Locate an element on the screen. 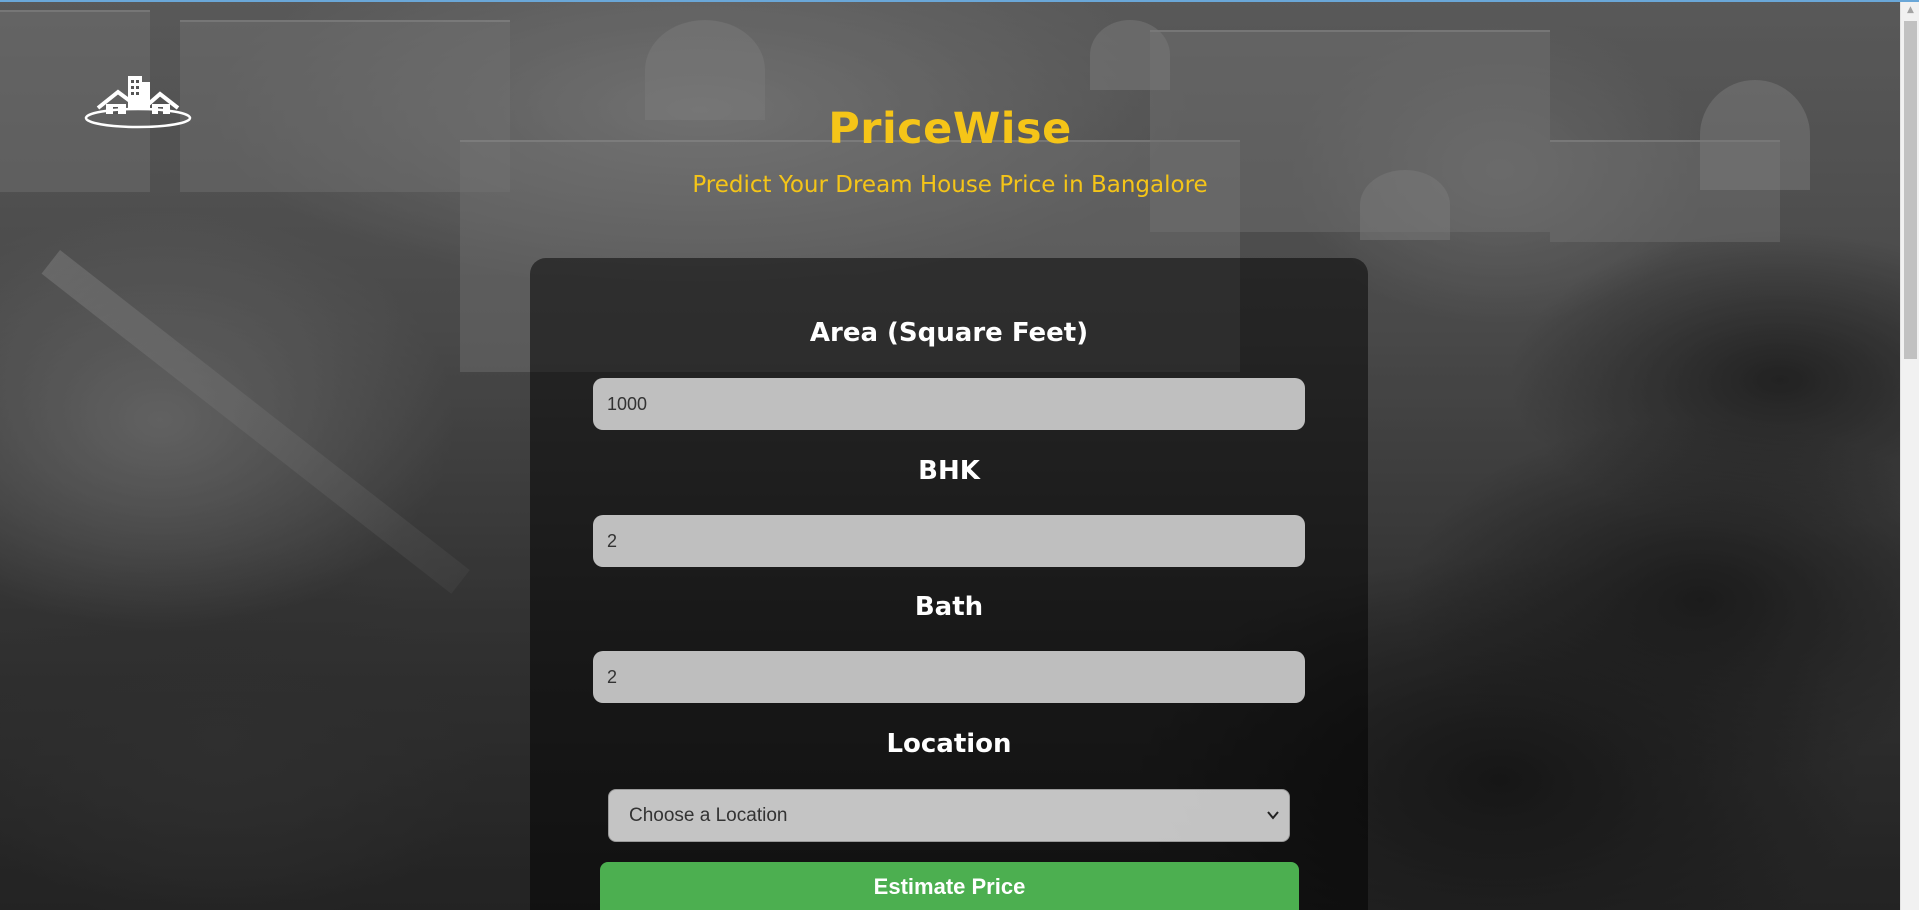 This screenshot has height=910, width=1919. estimate-price-button: Estimate Price is located at coordinates (949, 886).